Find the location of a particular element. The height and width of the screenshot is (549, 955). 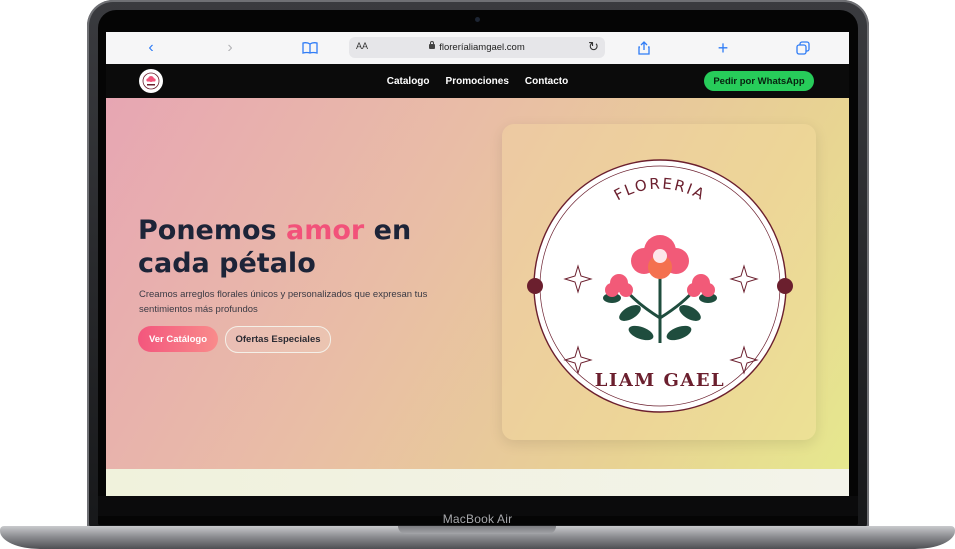

hero-title: Ponemos amor en cada pétalo is located at coordinates (293, 247).